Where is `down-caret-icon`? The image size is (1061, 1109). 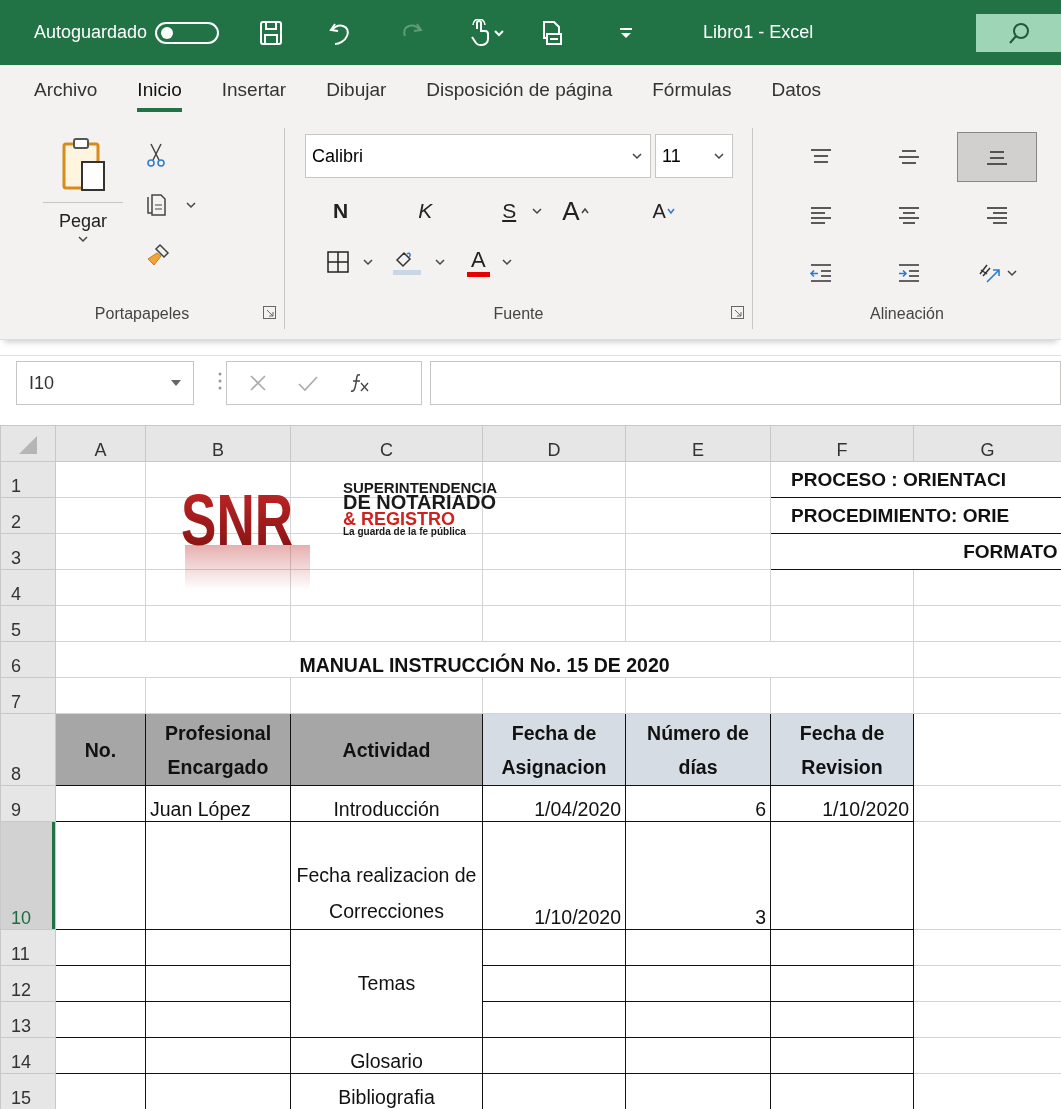
down-caret-icon is located at coordinates (670, 211).